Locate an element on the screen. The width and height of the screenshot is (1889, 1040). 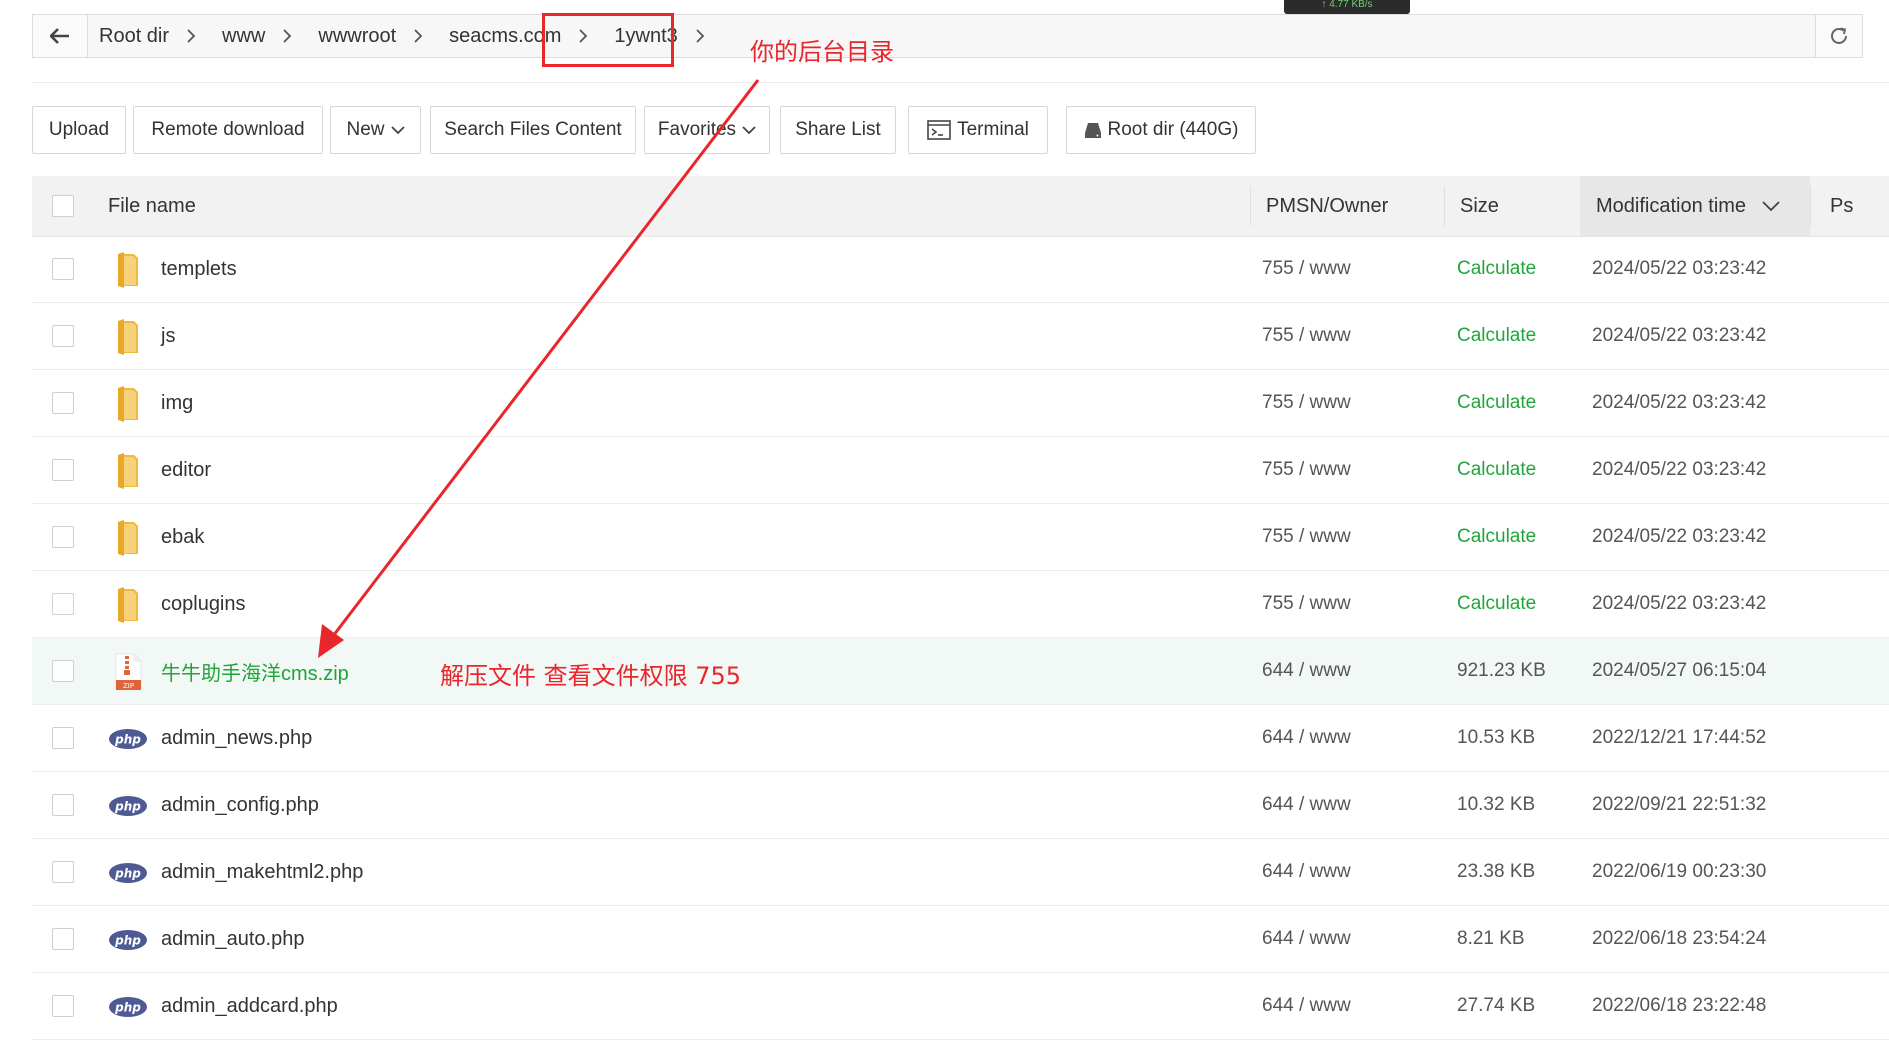
file-name: ebak is located at coordinates (182, 537).